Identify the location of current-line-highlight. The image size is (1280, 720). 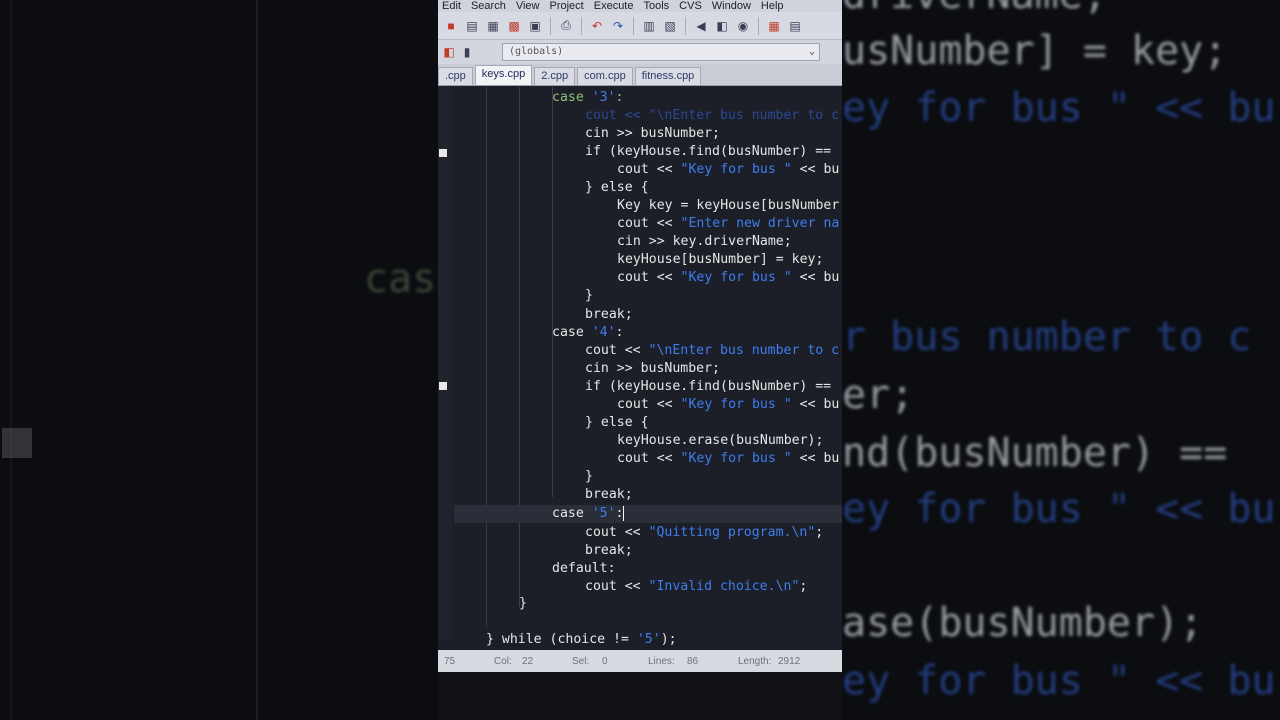
(648, 514).